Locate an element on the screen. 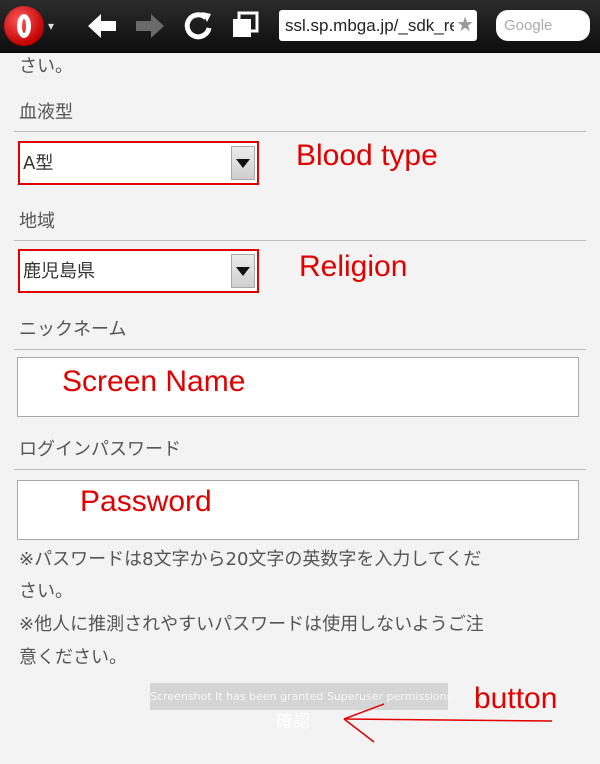 Image resolution: width=600 pixels, height=764 pixels. browser-toolbar: ▾ ssl.sp.mbga.jp/_sdk_reg ★ Google is located at coordinates (300, 26).